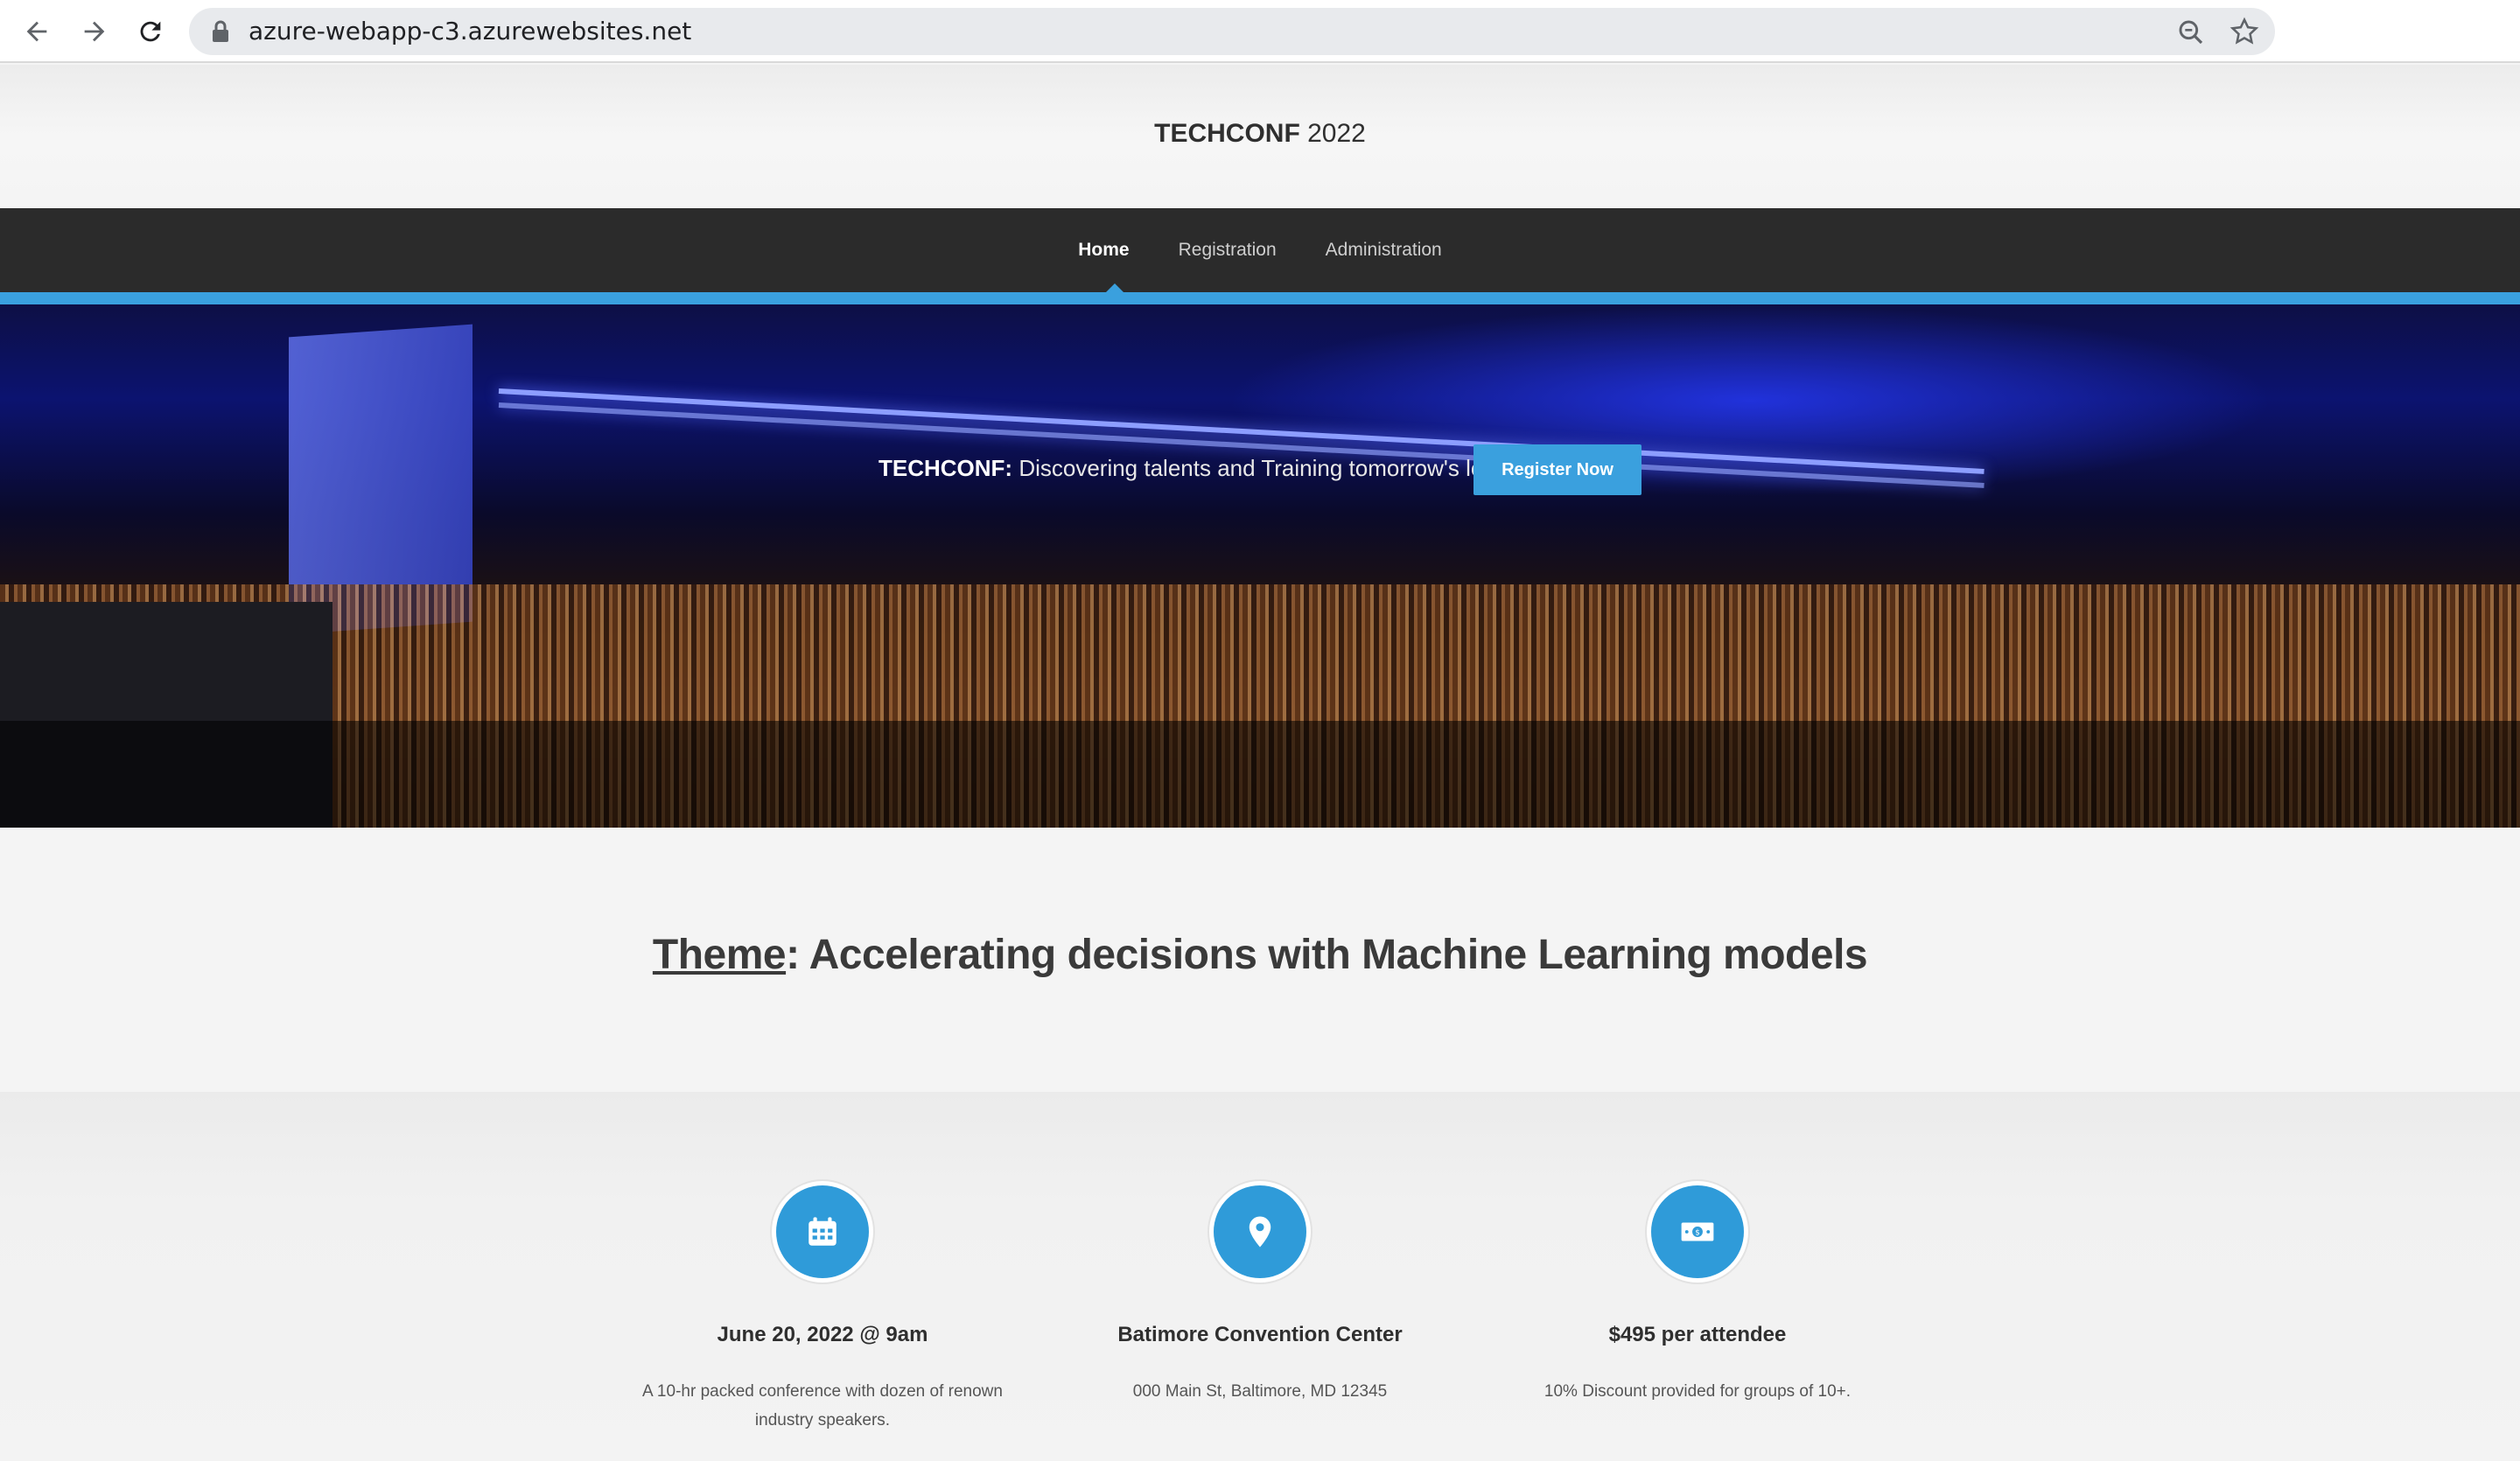  Describe the element at coordinates (719, 955) in the screenshot. I see `theme-label: Theme` at that location.